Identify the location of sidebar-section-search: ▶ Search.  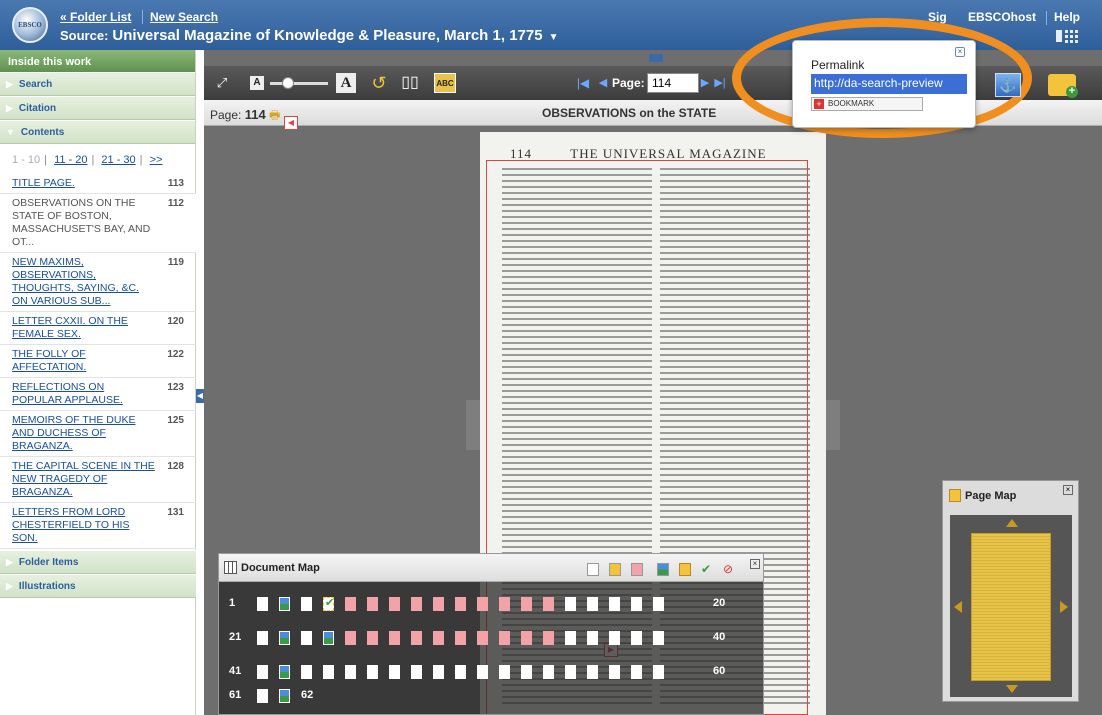
(97, 84).